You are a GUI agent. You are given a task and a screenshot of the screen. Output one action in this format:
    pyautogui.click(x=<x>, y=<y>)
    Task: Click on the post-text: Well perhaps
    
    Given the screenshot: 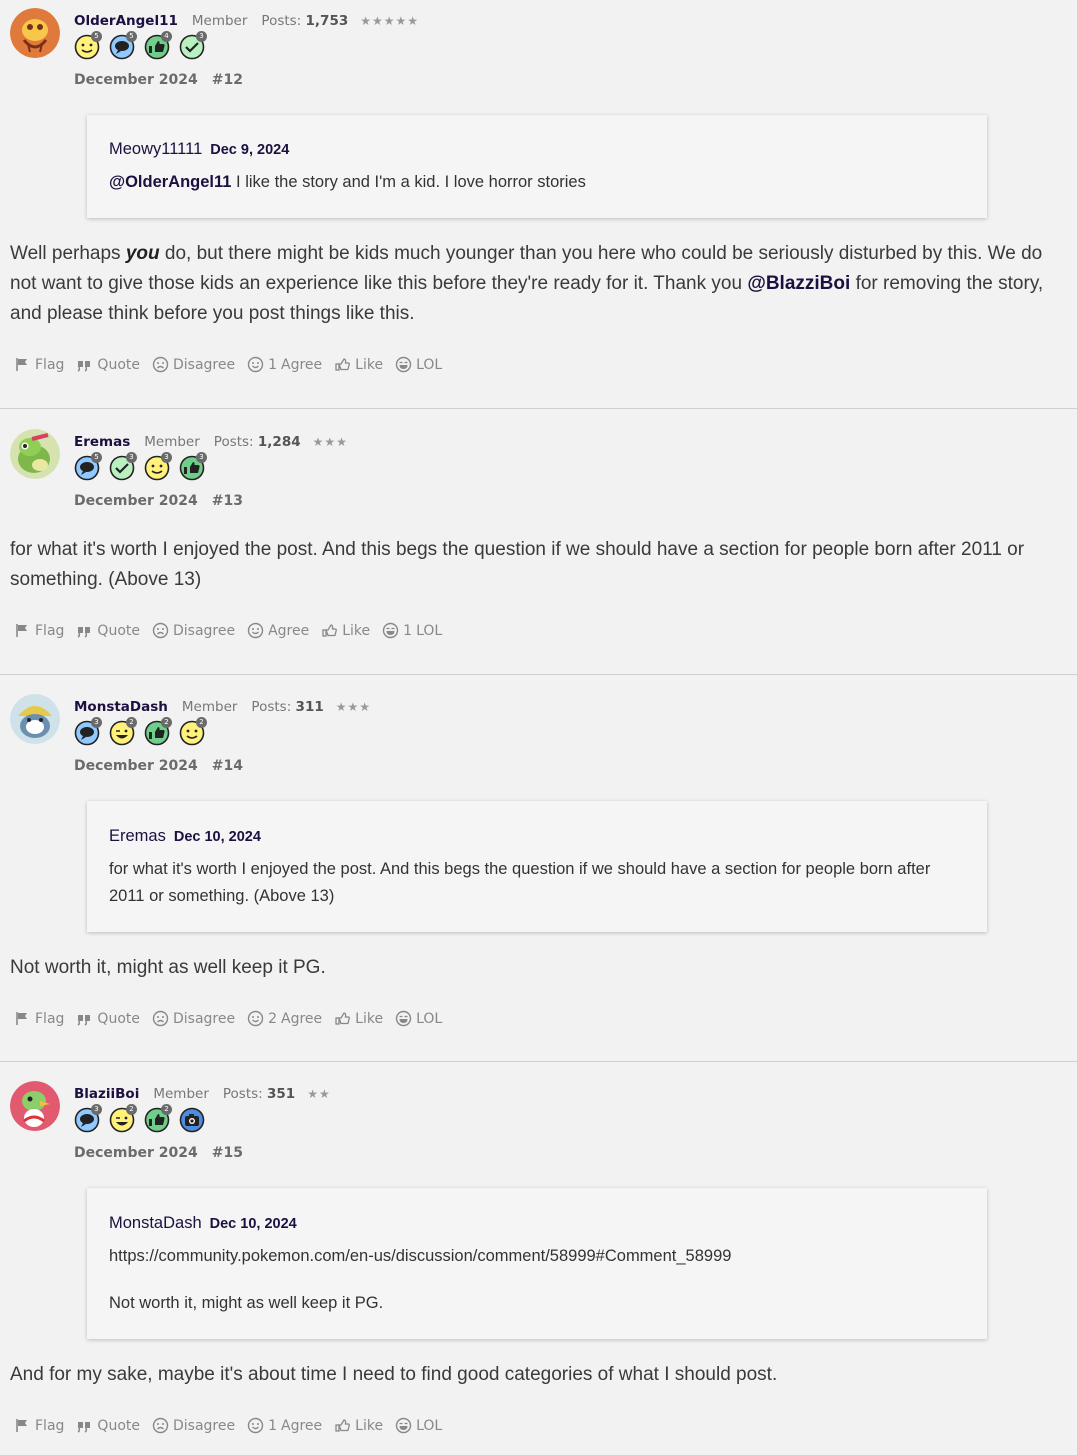 What is the action you would take?
    pyautogui.click(x=68, y=253)
    